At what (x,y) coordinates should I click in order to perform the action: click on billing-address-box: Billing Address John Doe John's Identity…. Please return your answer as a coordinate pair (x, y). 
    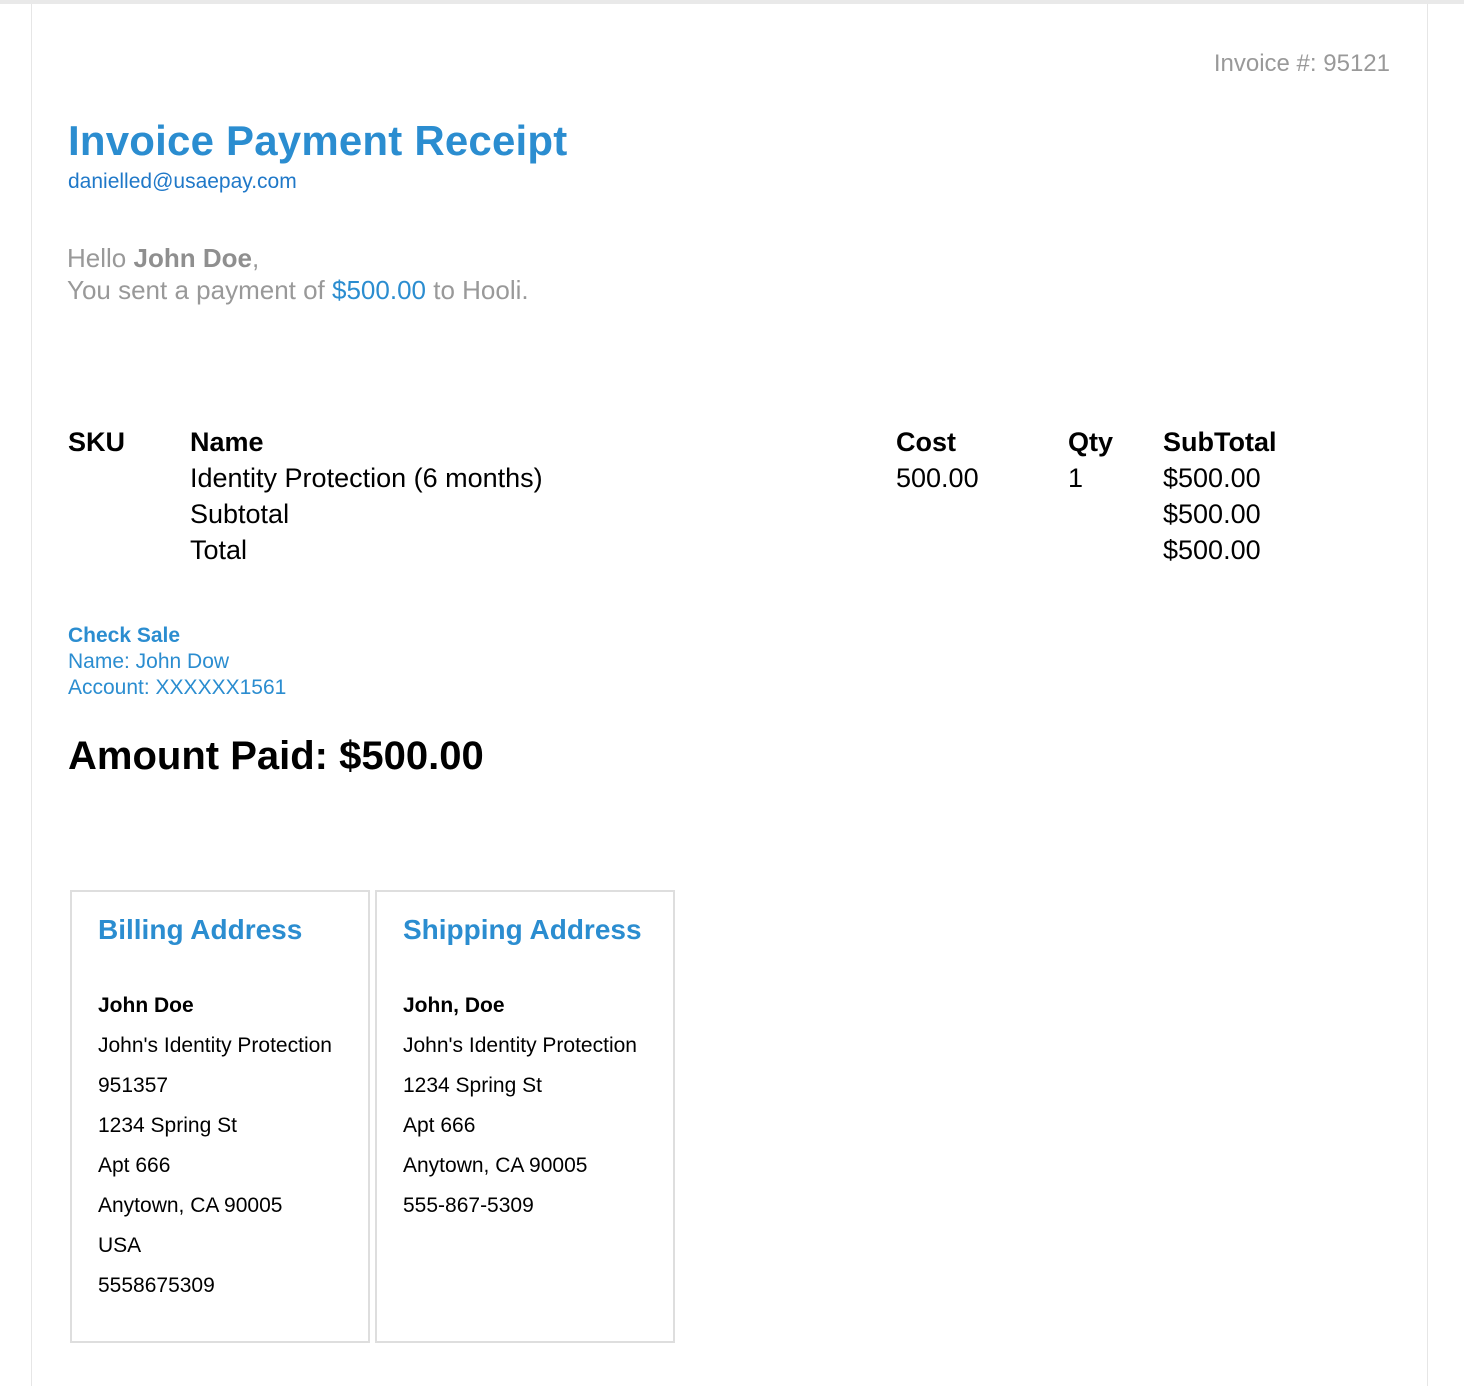
    Looking at the image, I should click on (220, 1116).